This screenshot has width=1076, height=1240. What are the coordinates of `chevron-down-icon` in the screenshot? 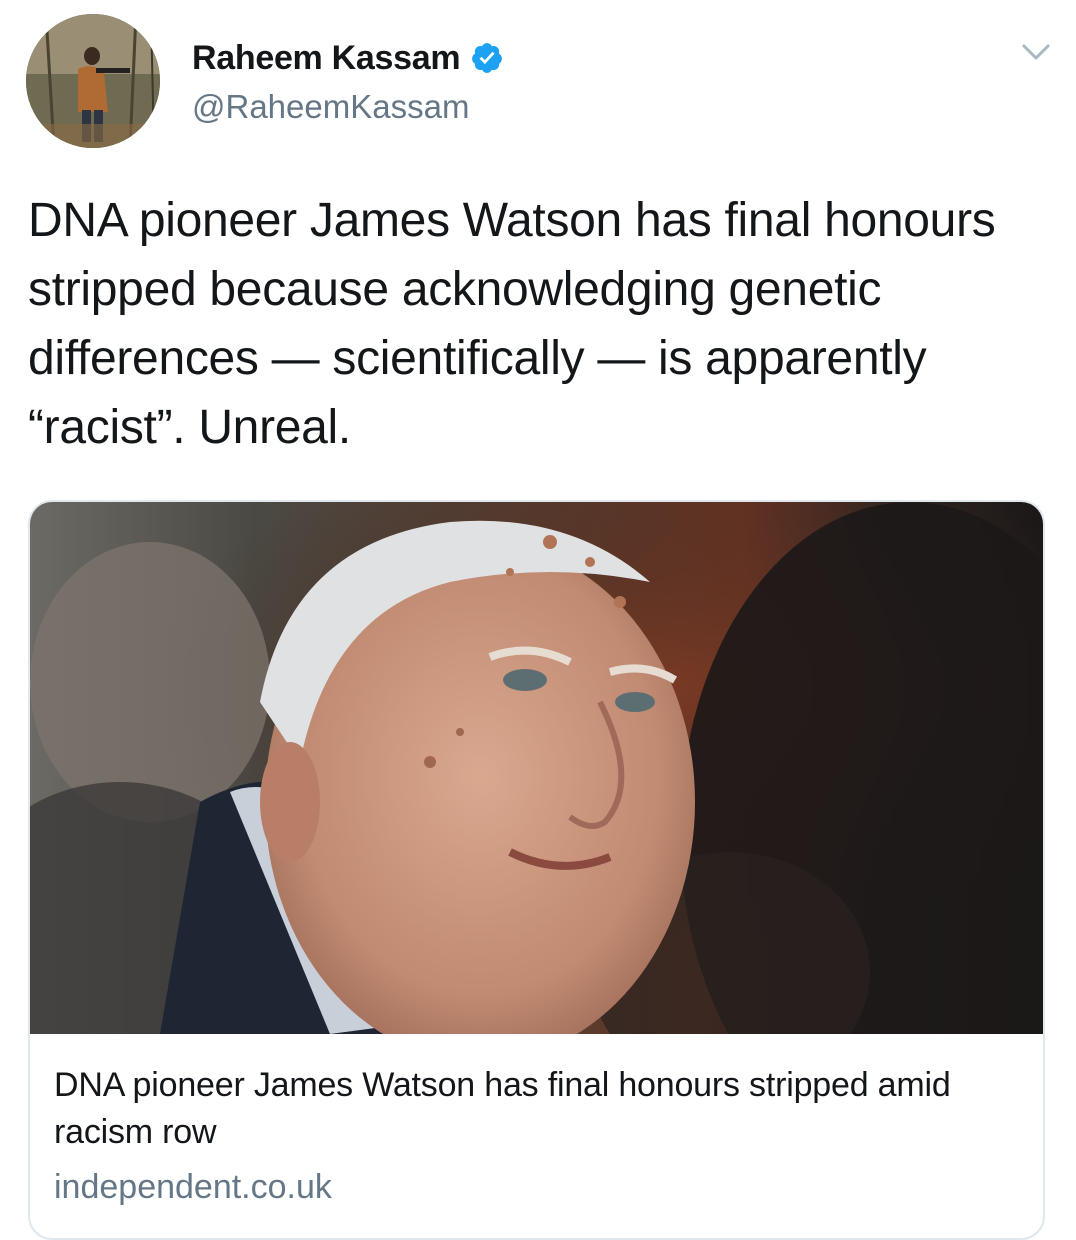 It's located at (1036, 52).